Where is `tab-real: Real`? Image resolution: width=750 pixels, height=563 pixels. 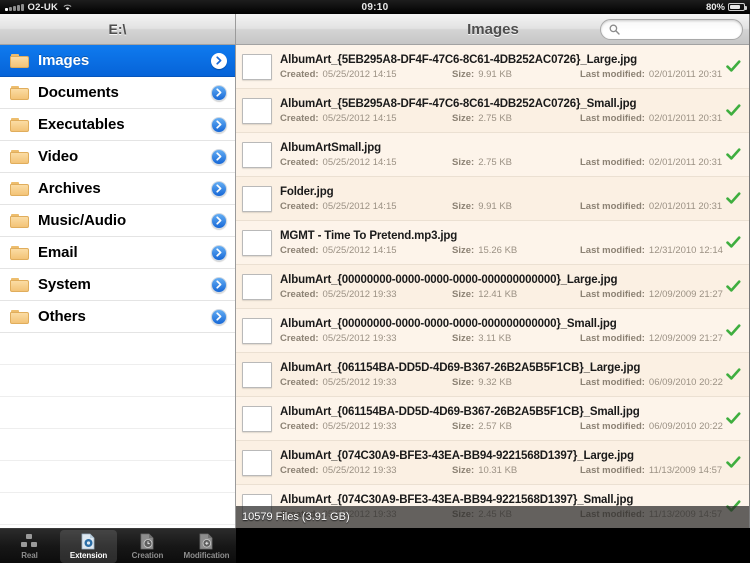 tab-real: Real is located at coordinates (29, 546).